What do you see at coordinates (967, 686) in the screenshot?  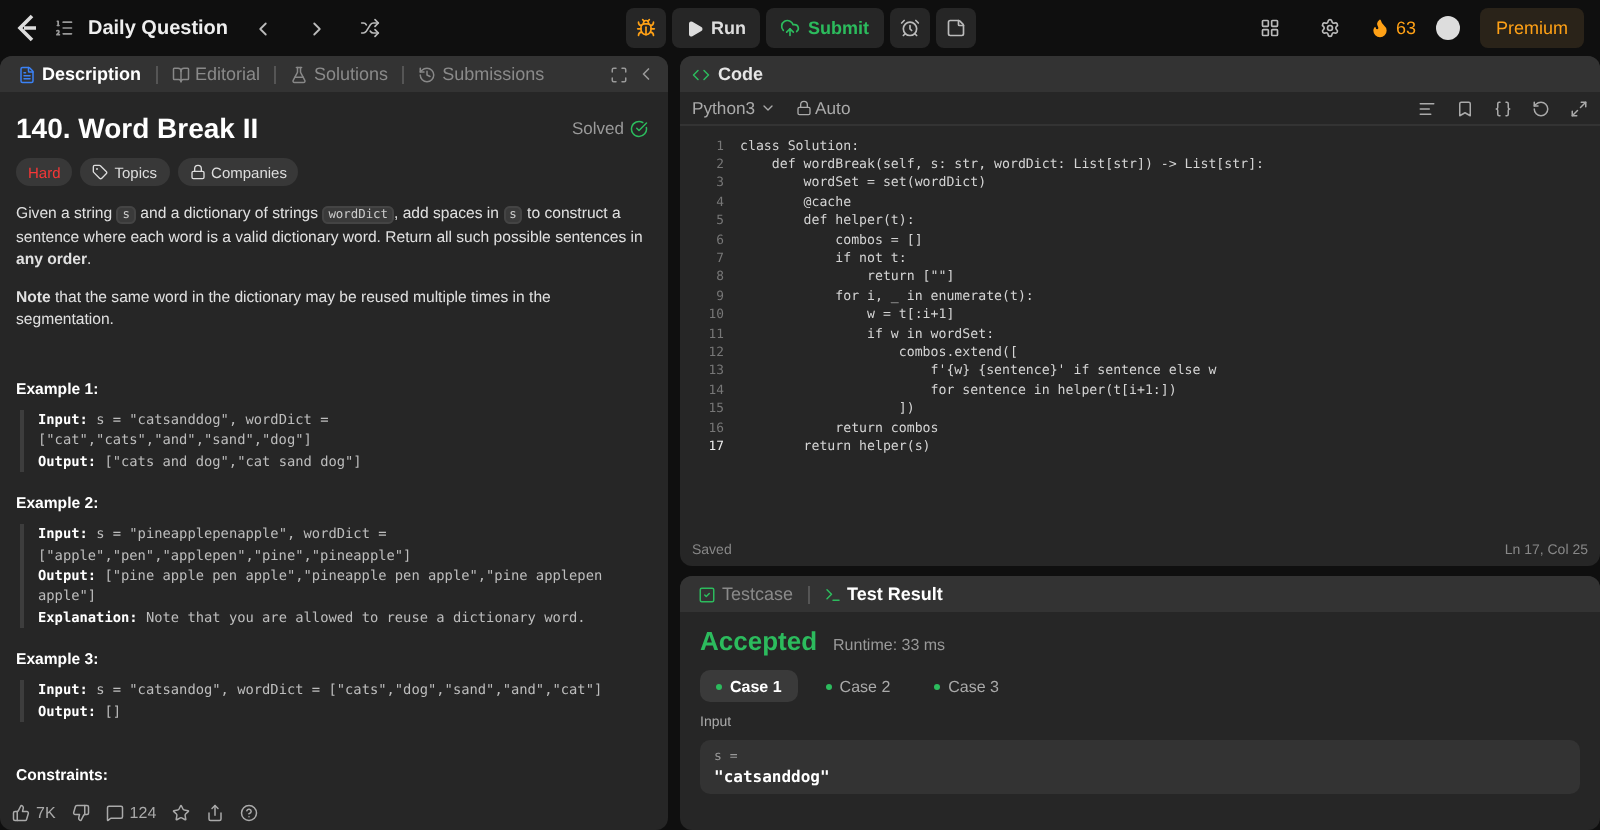 I see `case-tab: Case 3` at bounding box center [967, 686].